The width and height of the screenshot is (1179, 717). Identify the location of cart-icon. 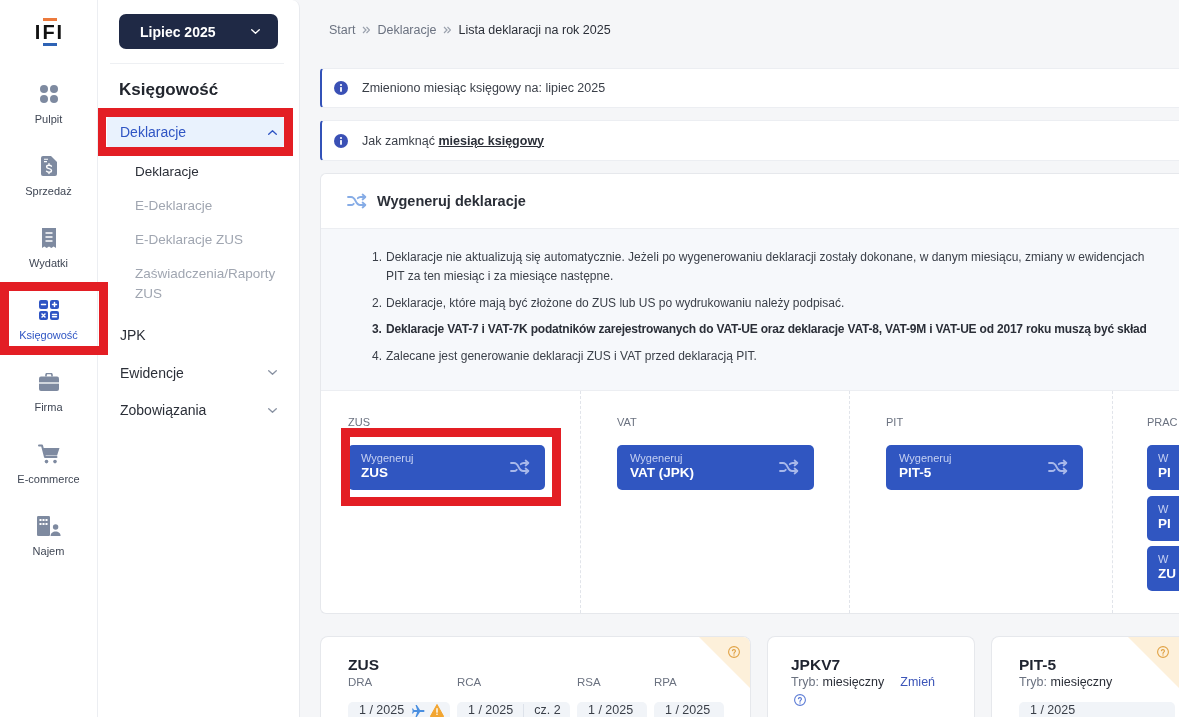
(48, 454).